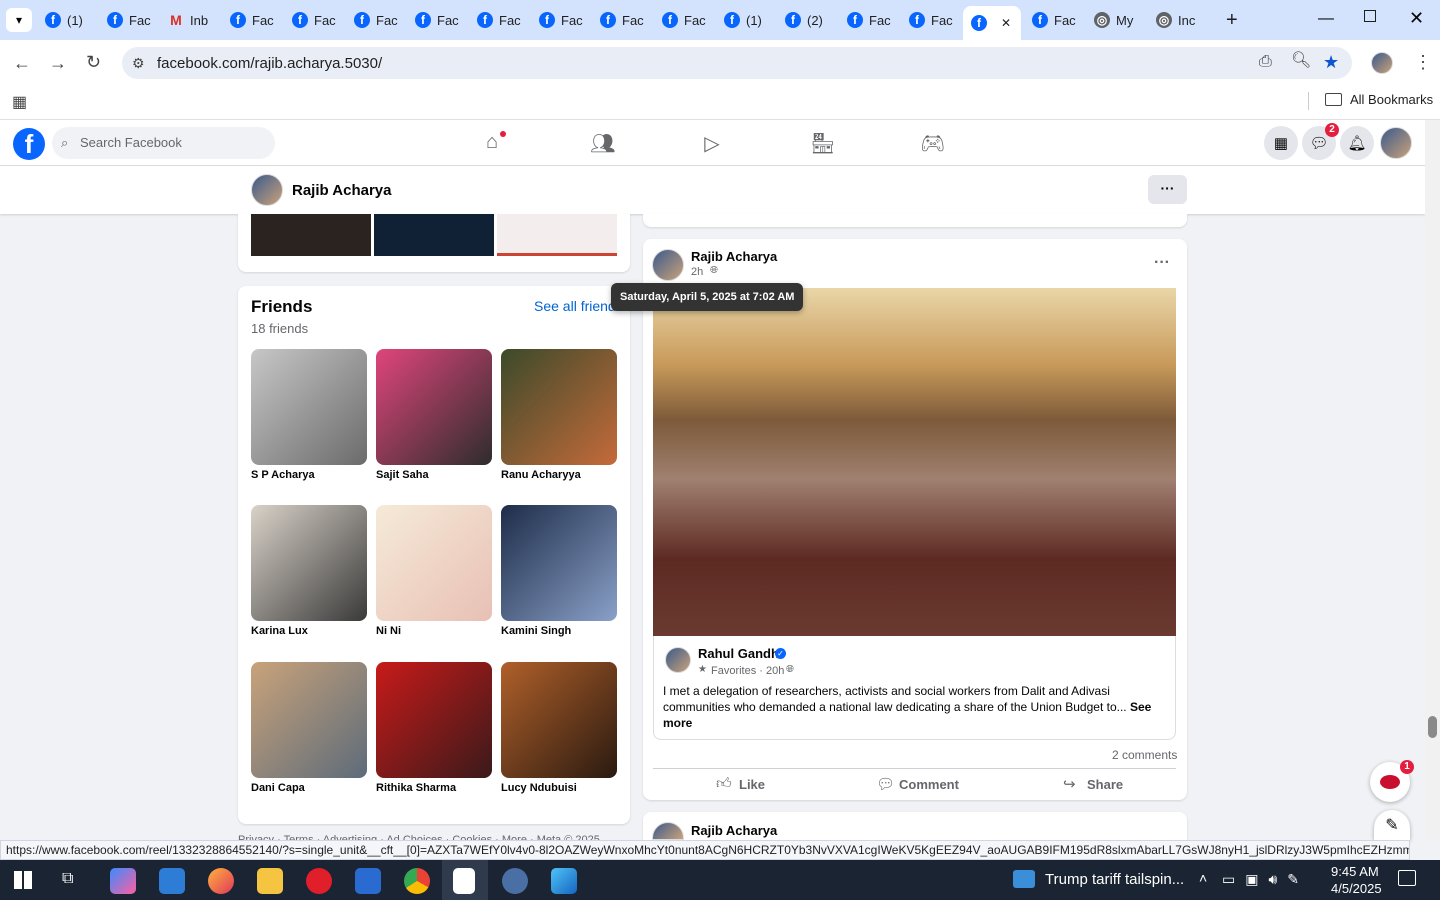 The width and height of the screenshot is (1440, 900). I want to click on maximize-icon, so click(1370, 16).